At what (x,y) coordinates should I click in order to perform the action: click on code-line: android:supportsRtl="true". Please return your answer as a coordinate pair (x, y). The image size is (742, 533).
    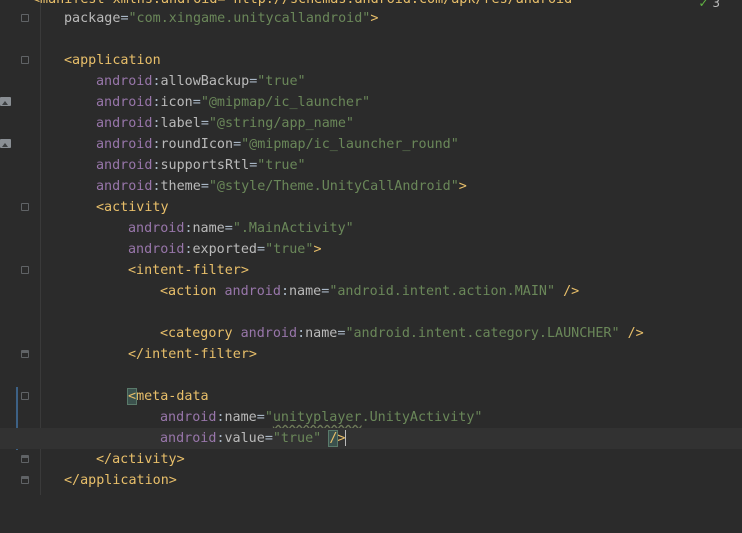
    Looking at the image, I should click on (371, 165).